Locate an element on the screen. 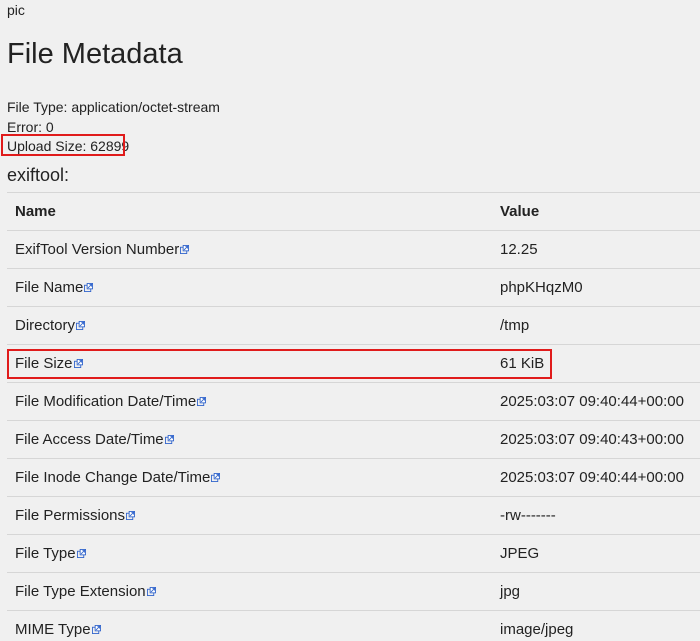 This screenshot has height=641, width=700. header-value: Value is located at coordinates (520, 211).